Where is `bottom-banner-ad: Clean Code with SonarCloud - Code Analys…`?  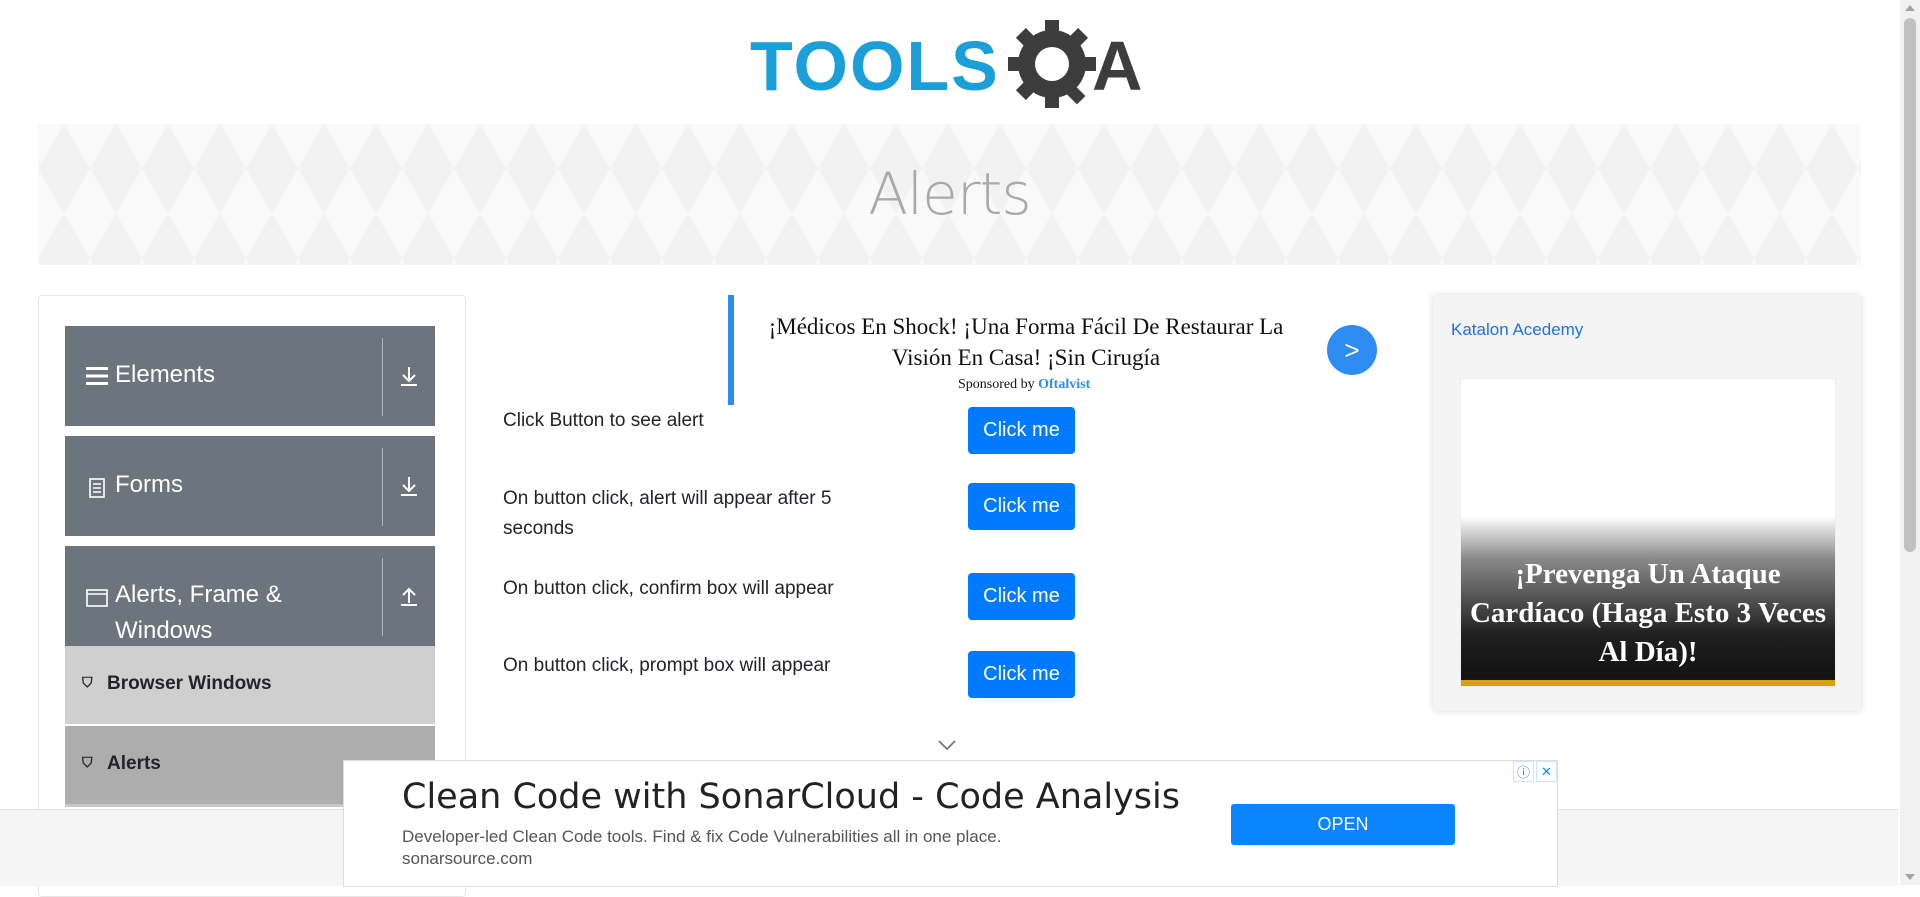
bottom-banner-ad: Clean Code with SonarCloud - Code Analys… is located at coordinates (950, 823).